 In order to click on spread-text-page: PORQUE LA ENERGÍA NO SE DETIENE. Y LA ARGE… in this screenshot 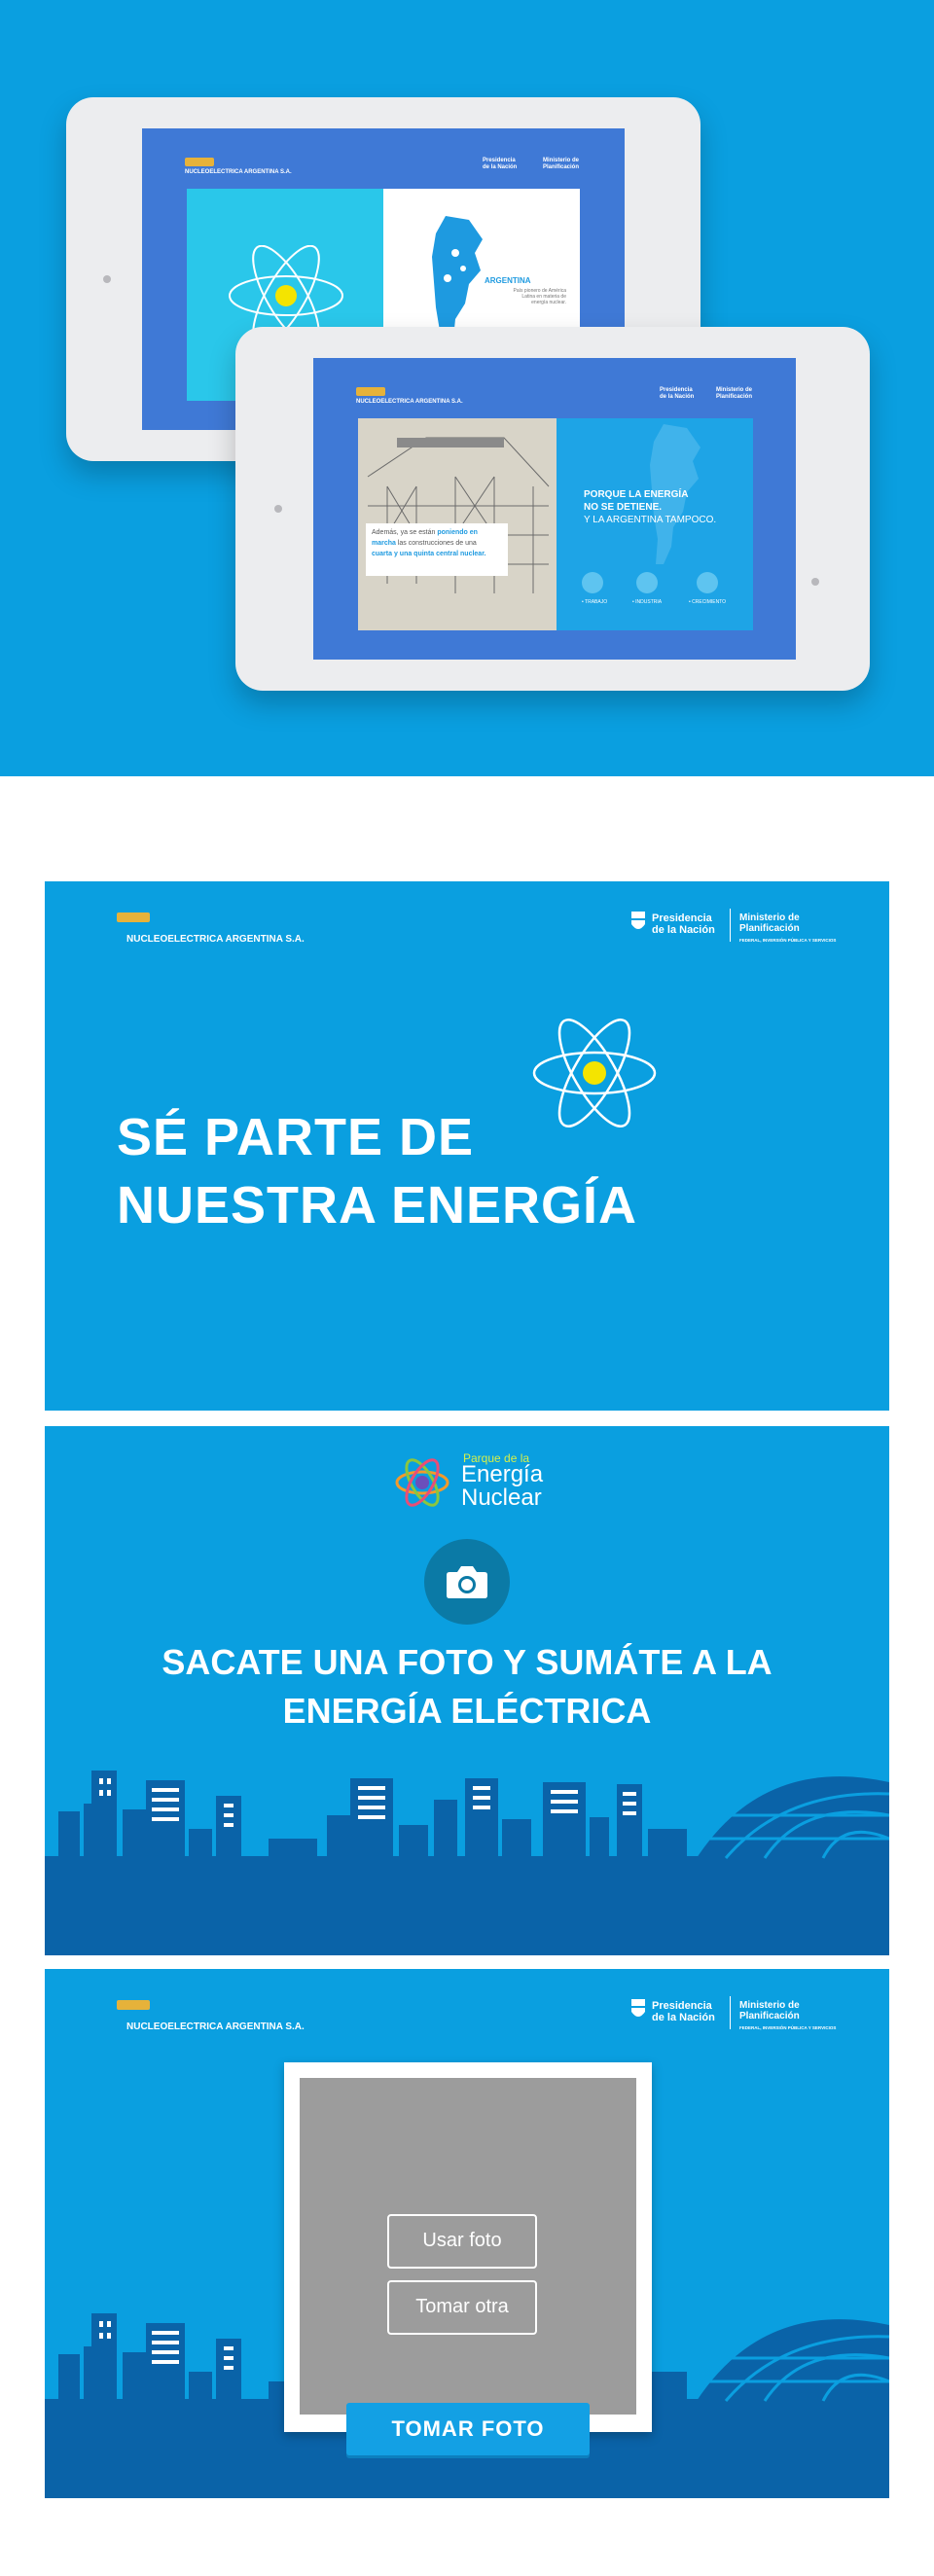, I will do `click(655, 524)`.